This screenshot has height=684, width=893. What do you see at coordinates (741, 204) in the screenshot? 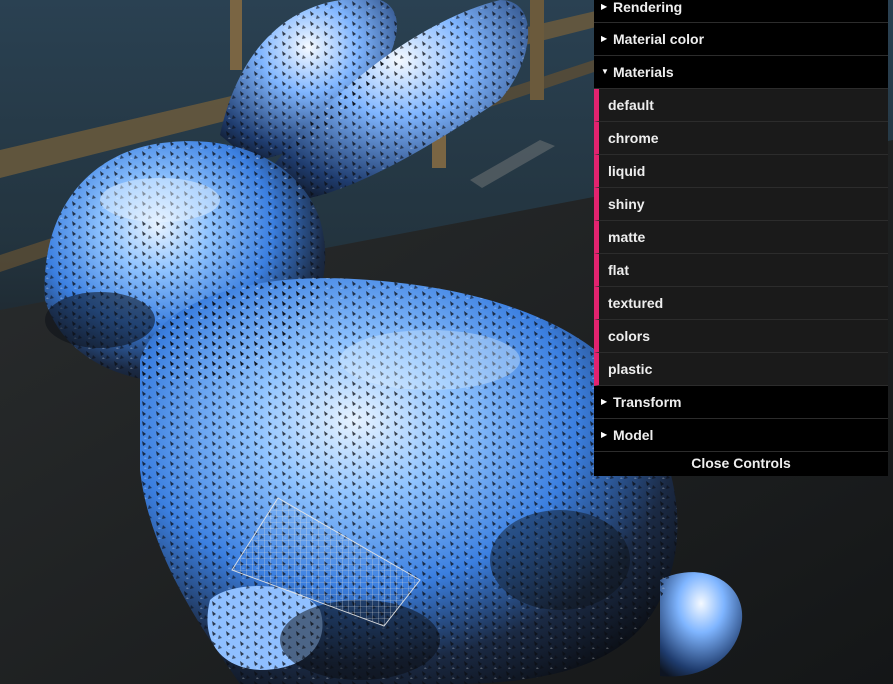
I see `material-option-shiny: shiny` at bounding box center [741, 204].